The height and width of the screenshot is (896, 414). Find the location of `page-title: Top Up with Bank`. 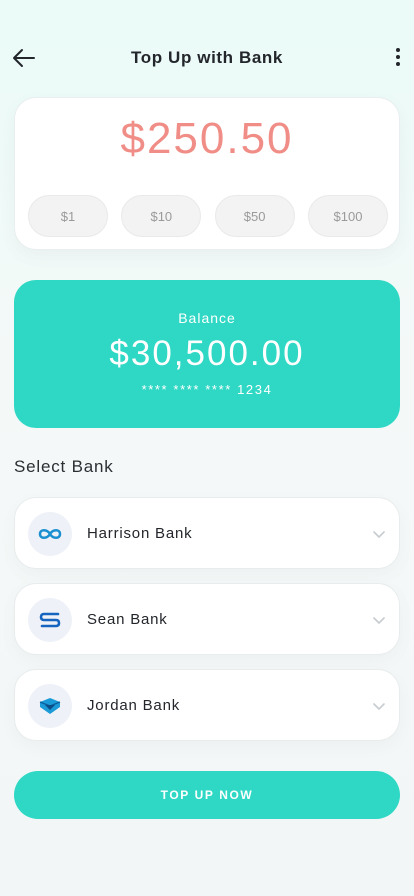

page-title: Top Up with Bank is located at coordinates (207, 57).